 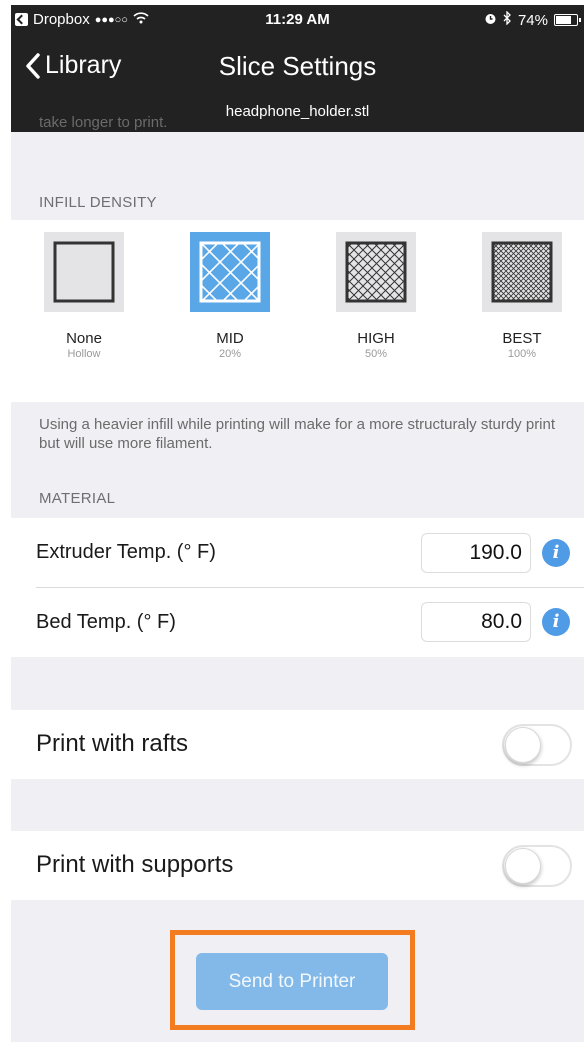 What do you see at coordinates (135, 864) in the screenshot?
I see `supports-label: Print with supports` at bounding box center [135, 864].